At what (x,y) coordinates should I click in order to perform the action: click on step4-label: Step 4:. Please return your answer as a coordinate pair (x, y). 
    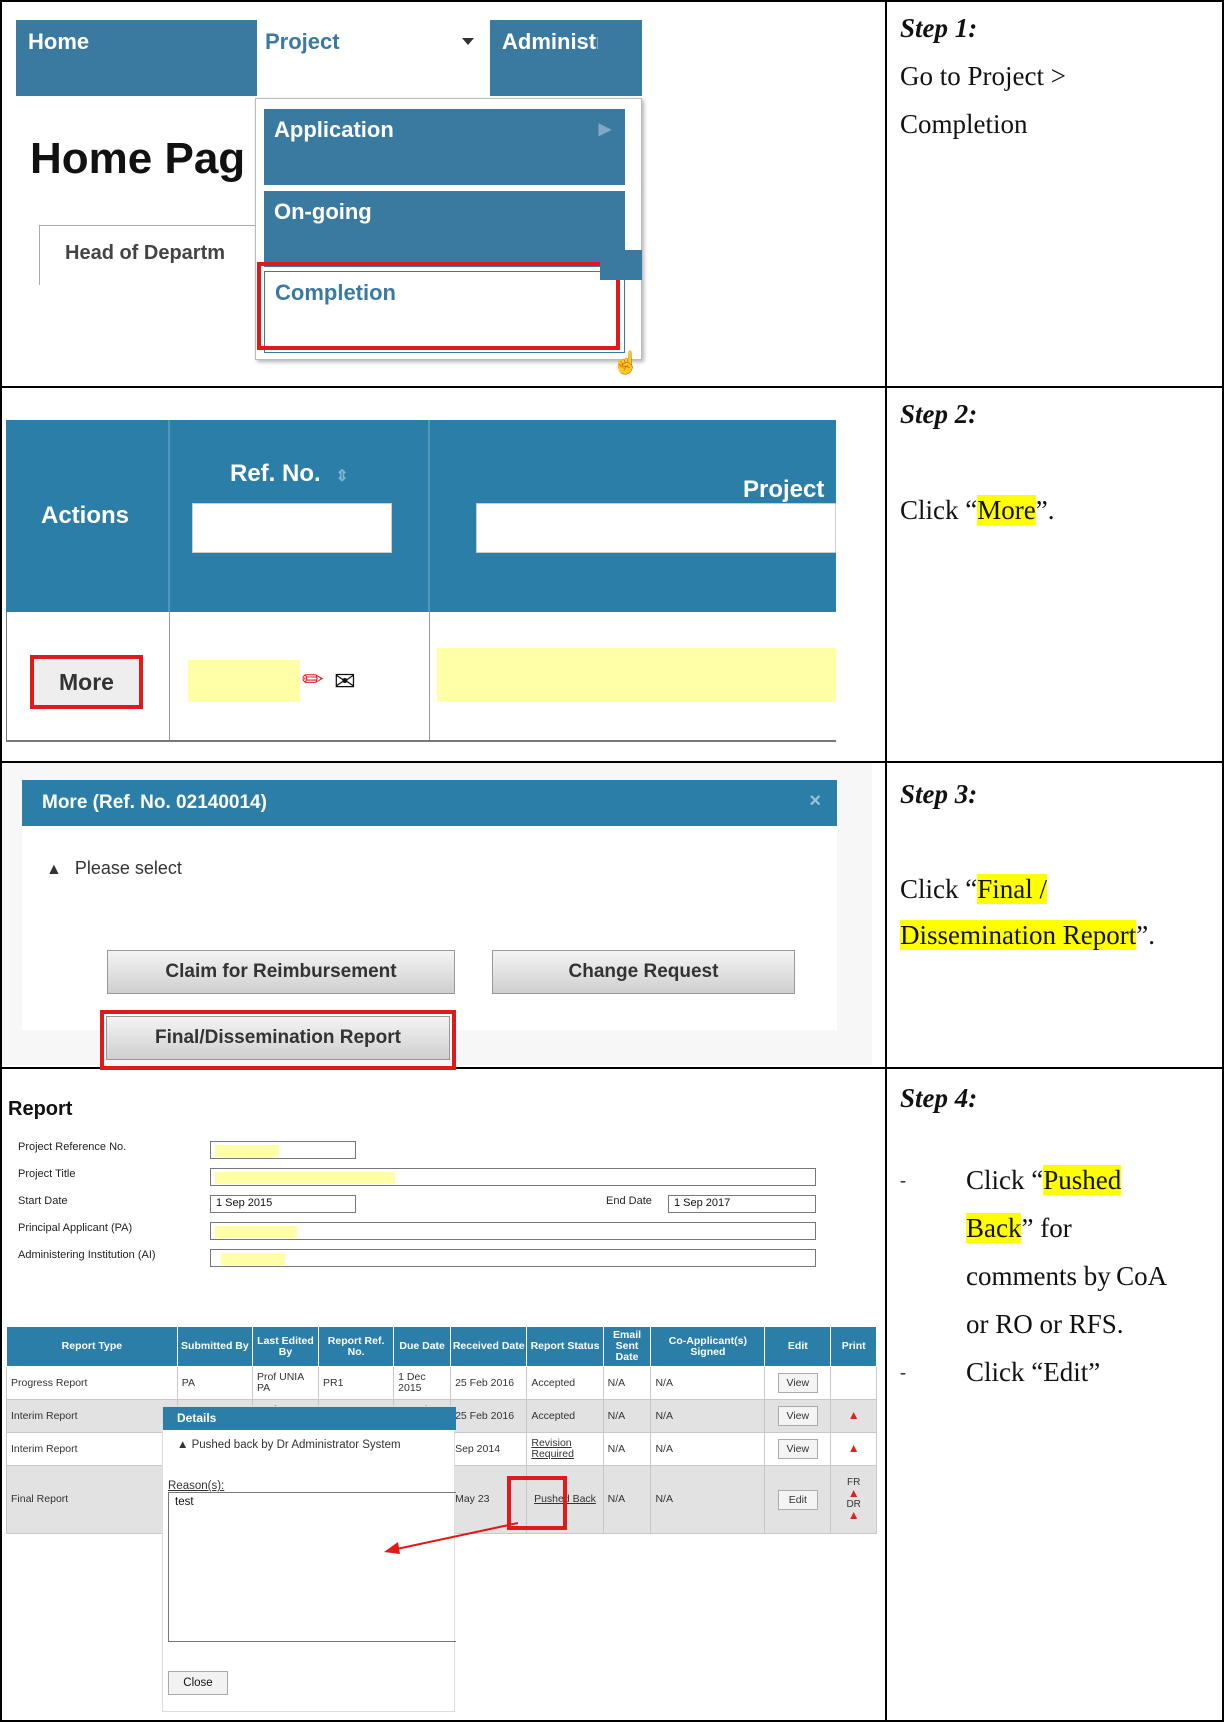
    Looking at the image, I should click on (939, 1098).